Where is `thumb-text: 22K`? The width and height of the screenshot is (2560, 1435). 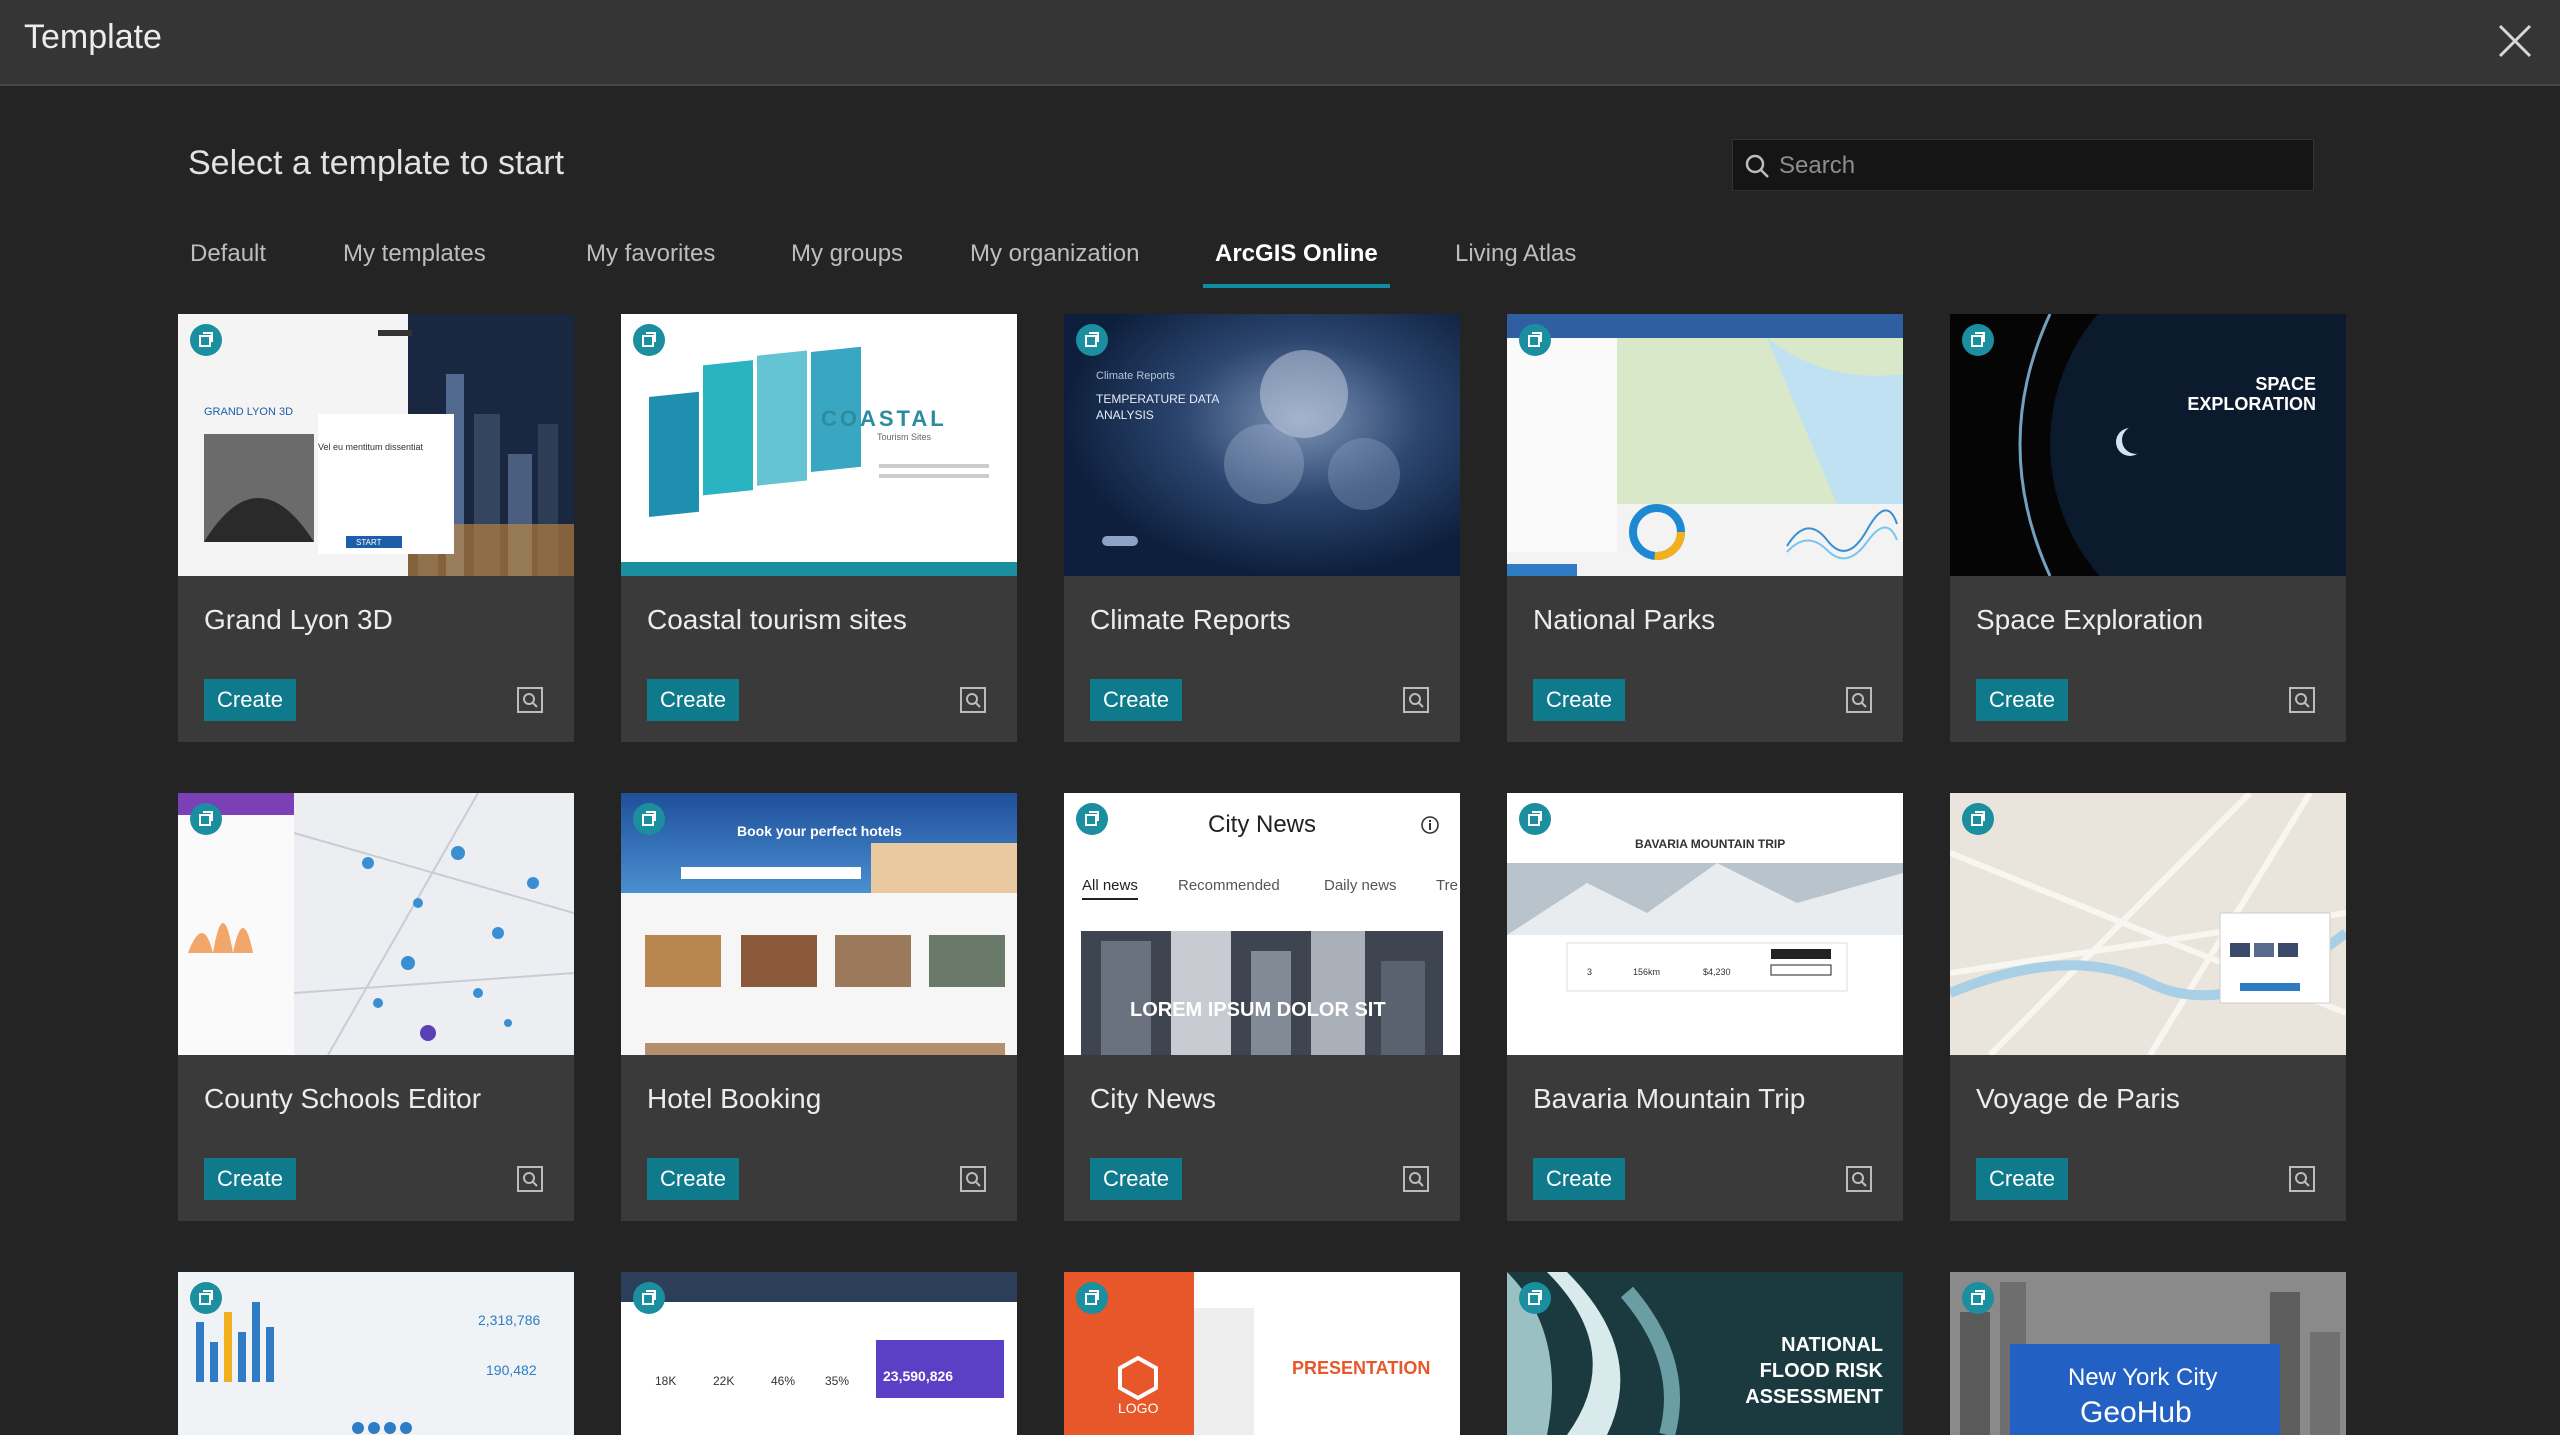
thumb-text: 22K is located at coordinates (724, 1381).